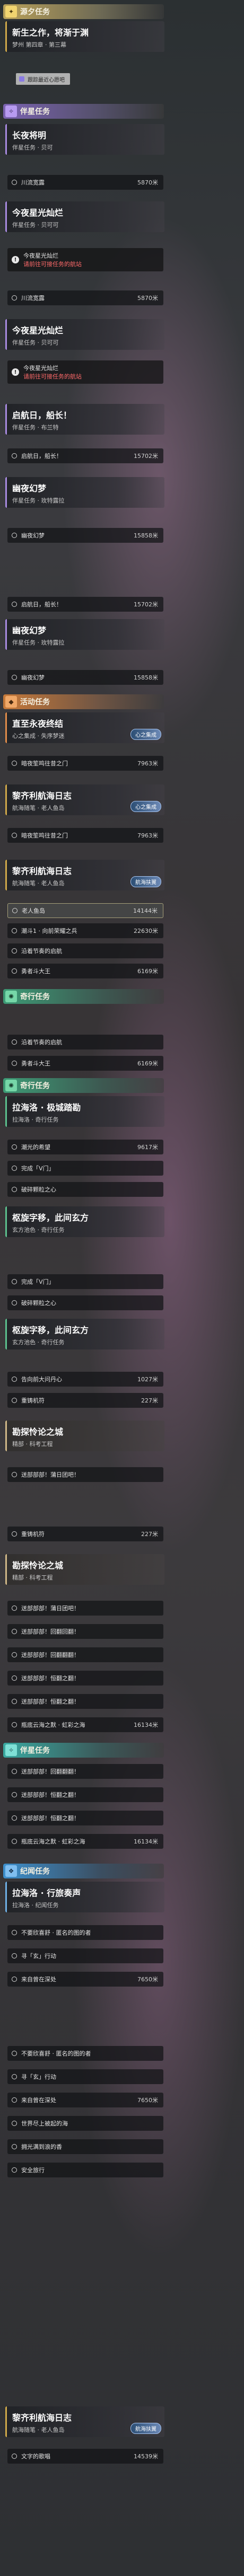 The height and width of the screenshot is (2576, 244). What do you see at coordinates (35, 702) in the screenshot?
I see `section-title: 活动任务` at bounding box center [35, 702].